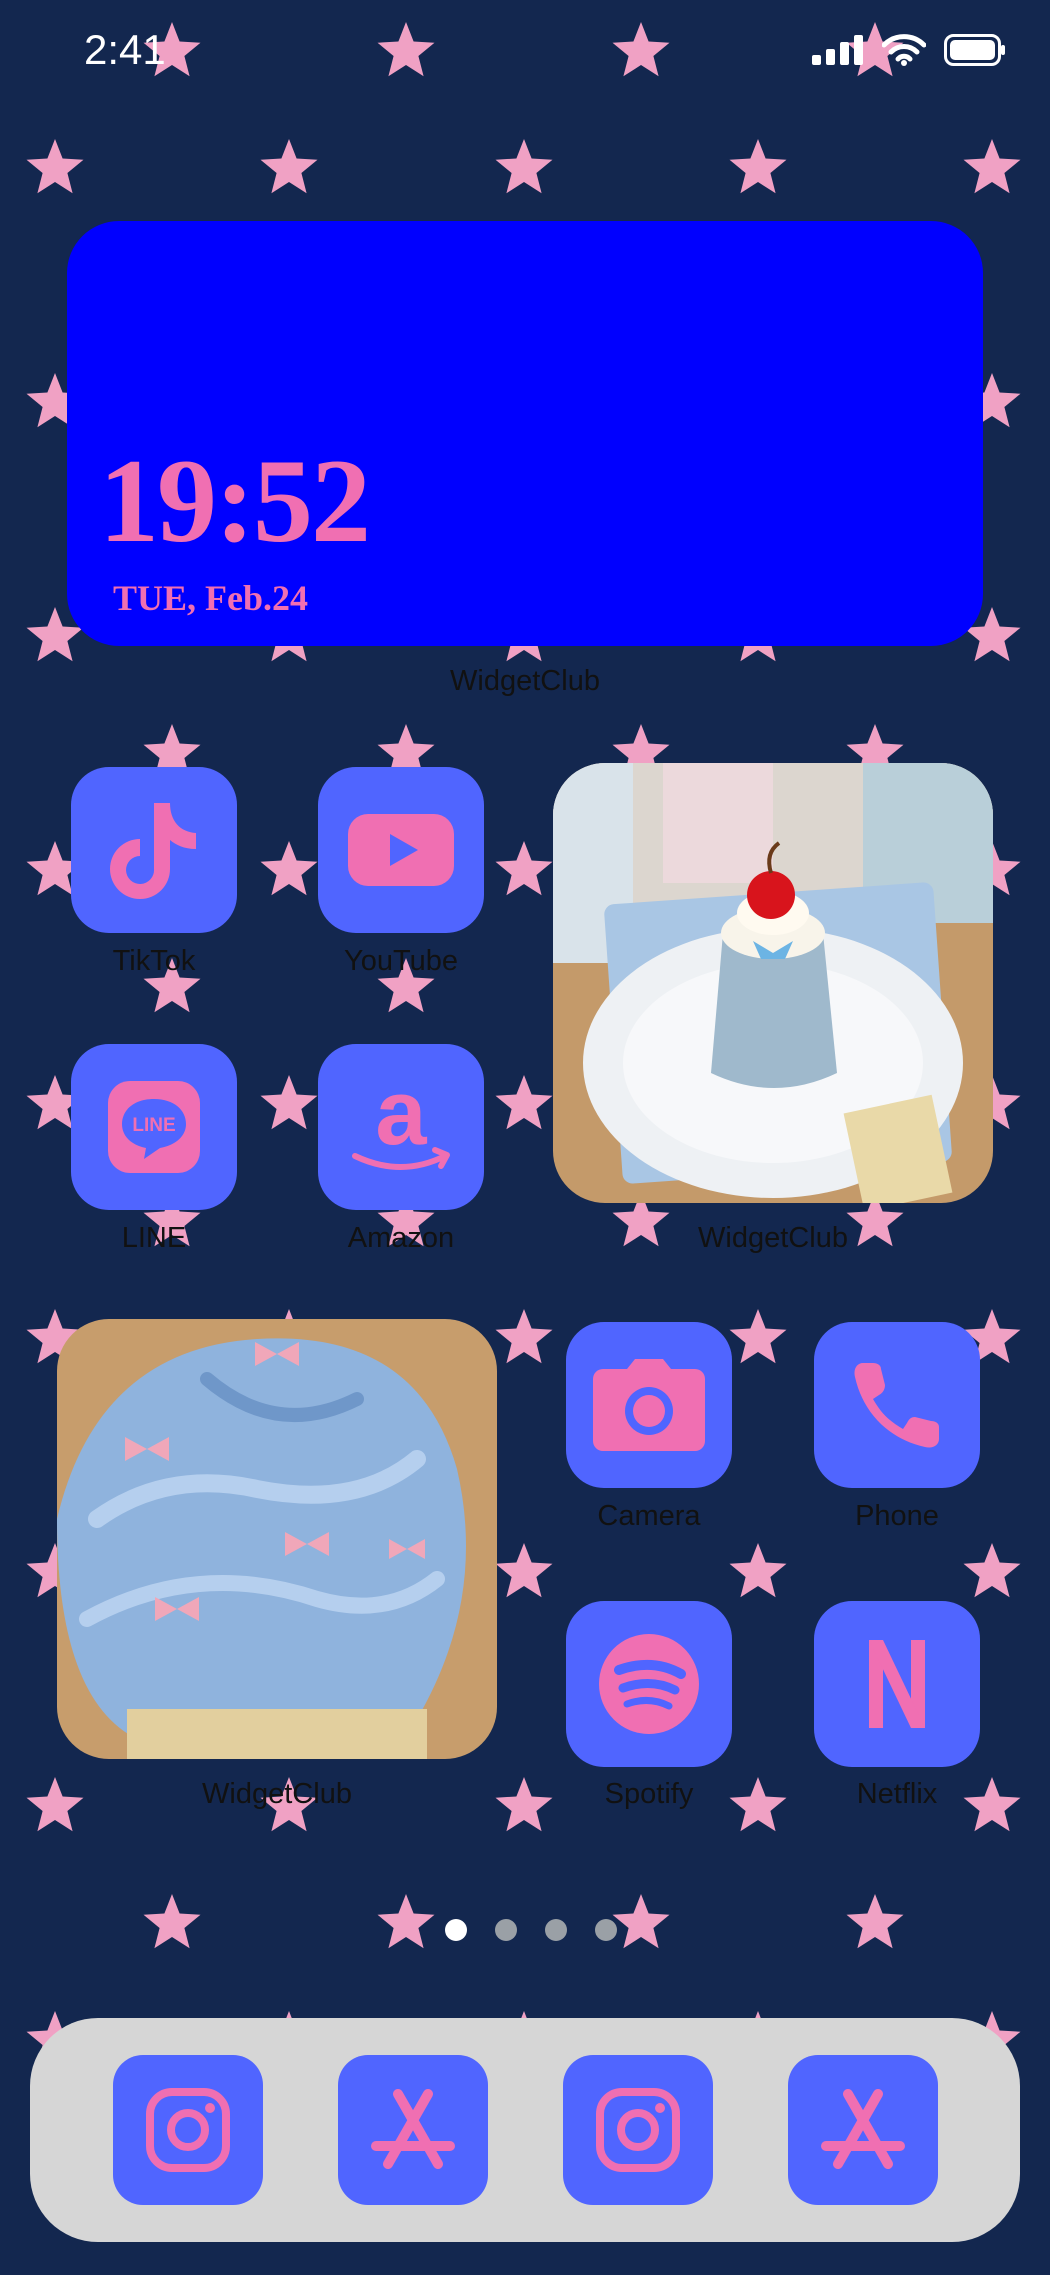 The image size is (1050, 2275). I want to click on spotify-icon, so click(649, 1684).